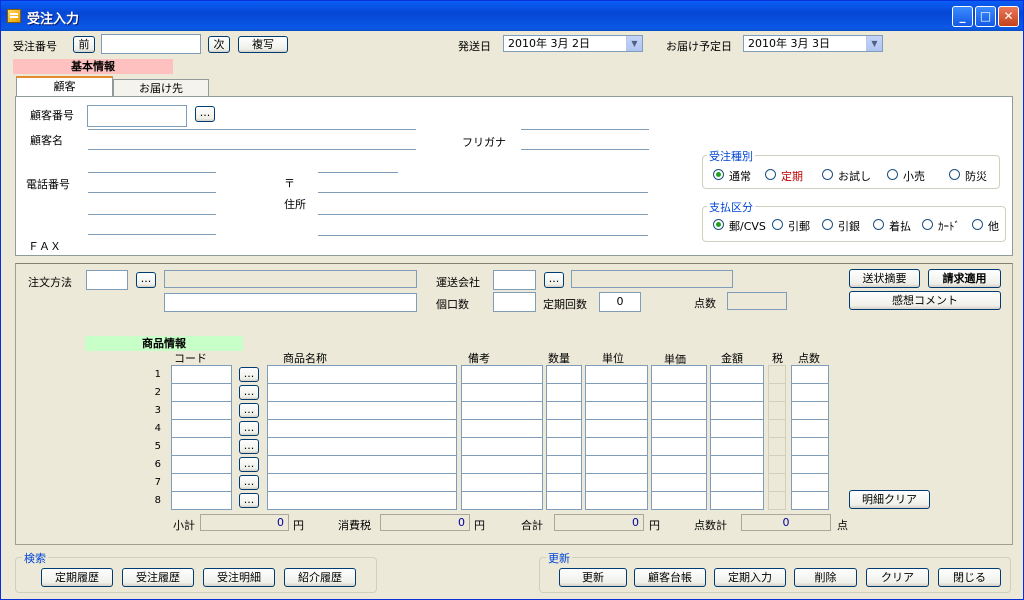 This screenshot has width=1024, height=600. I want to click on customer-no-input, so click(137, 116).